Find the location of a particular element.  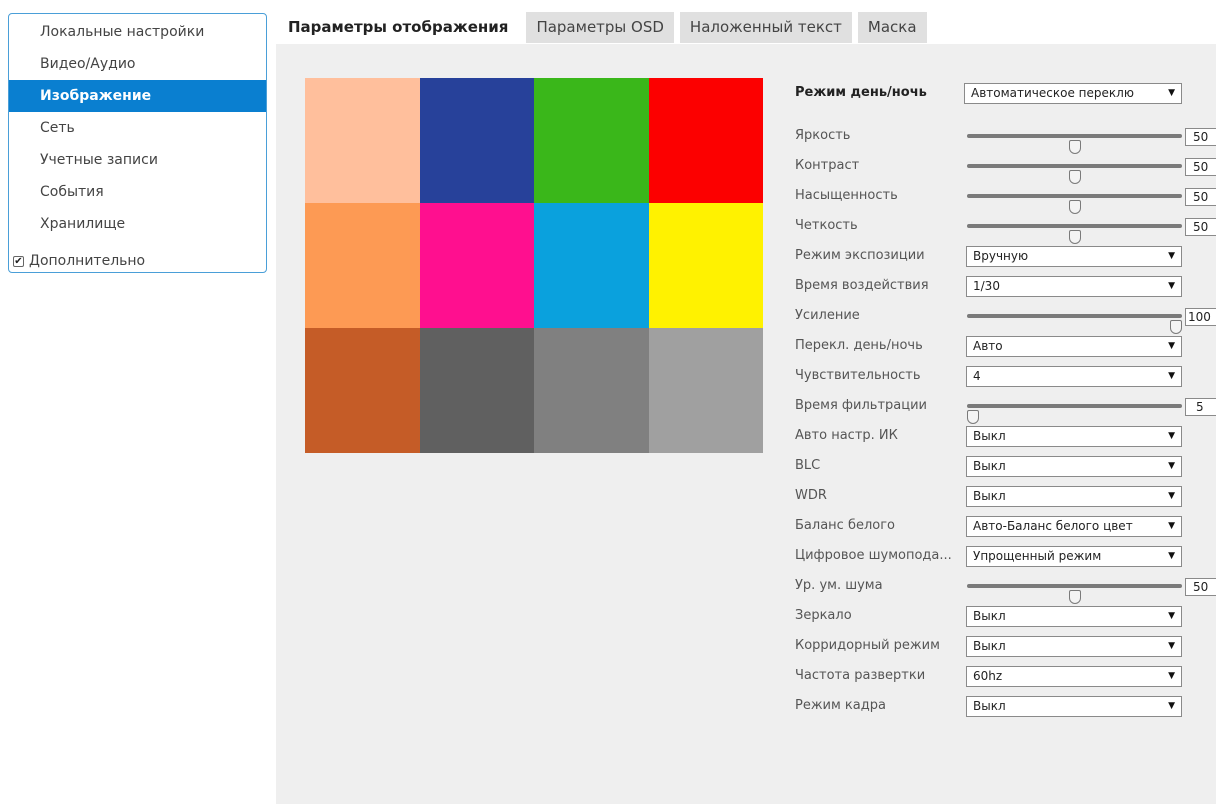

corridor-mode-select: Выкл ▼ is located at coordinates (1074, 646).